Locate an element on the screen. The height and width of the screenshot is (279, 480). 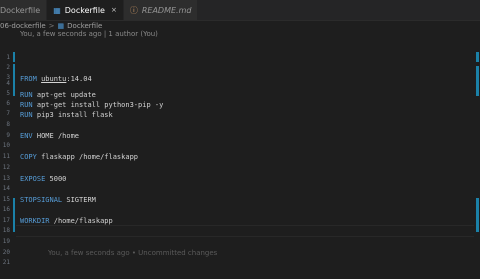
tab-dockerfile-active: ▦ Dockerfile × is located at coordinates (85, 10).